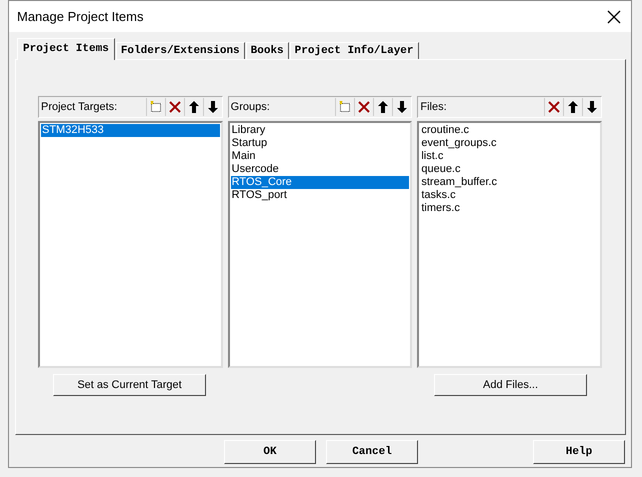  I want to click on list-item: croutine.c, so click(510, 130).